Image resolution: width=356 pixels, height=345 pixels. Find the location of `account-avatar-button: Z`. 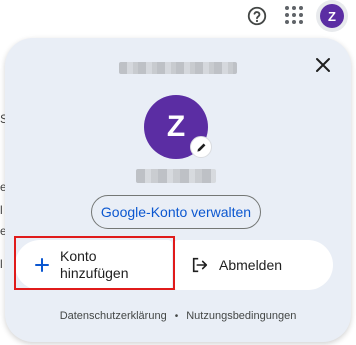

account-avatar-button: Z is located at coordinates (332, 16).